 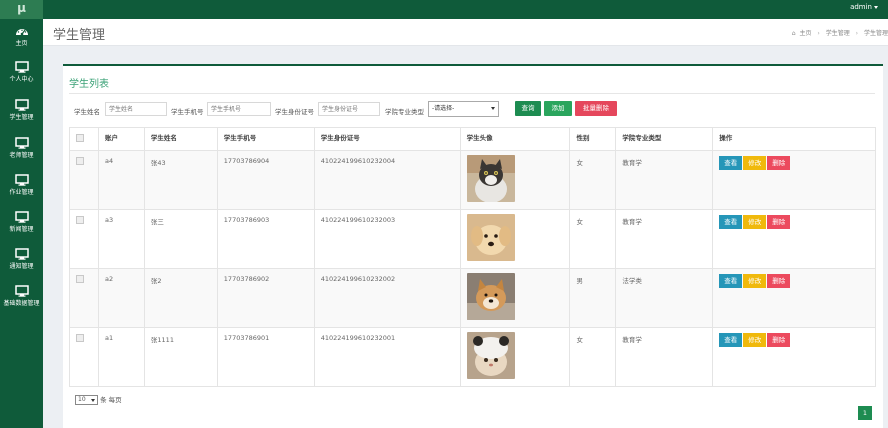 What do you see at coordinates (387, 139) in the screenshot?
I see `column-header: 学生身份证号` at bounding box center [387, 139].